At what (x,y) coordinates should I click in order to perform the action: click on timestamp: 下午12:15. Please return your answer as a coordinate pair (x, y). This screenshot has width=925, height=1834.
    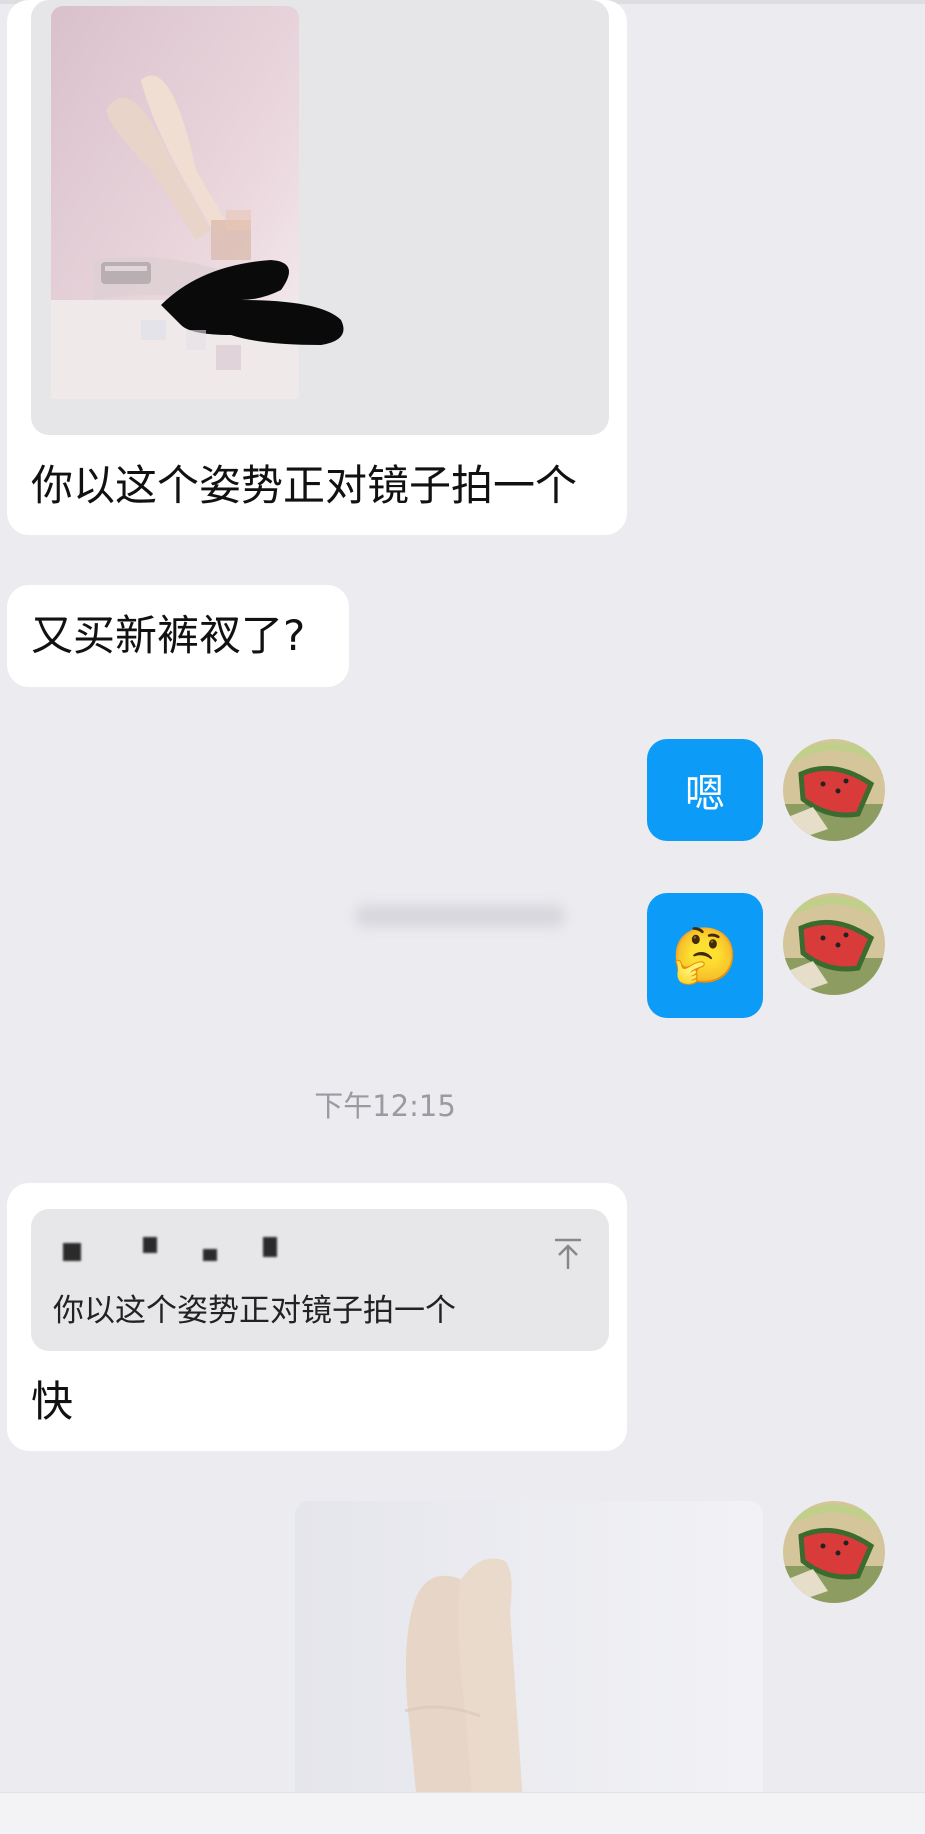
    Looking at the image, I should click on (385, 1106).